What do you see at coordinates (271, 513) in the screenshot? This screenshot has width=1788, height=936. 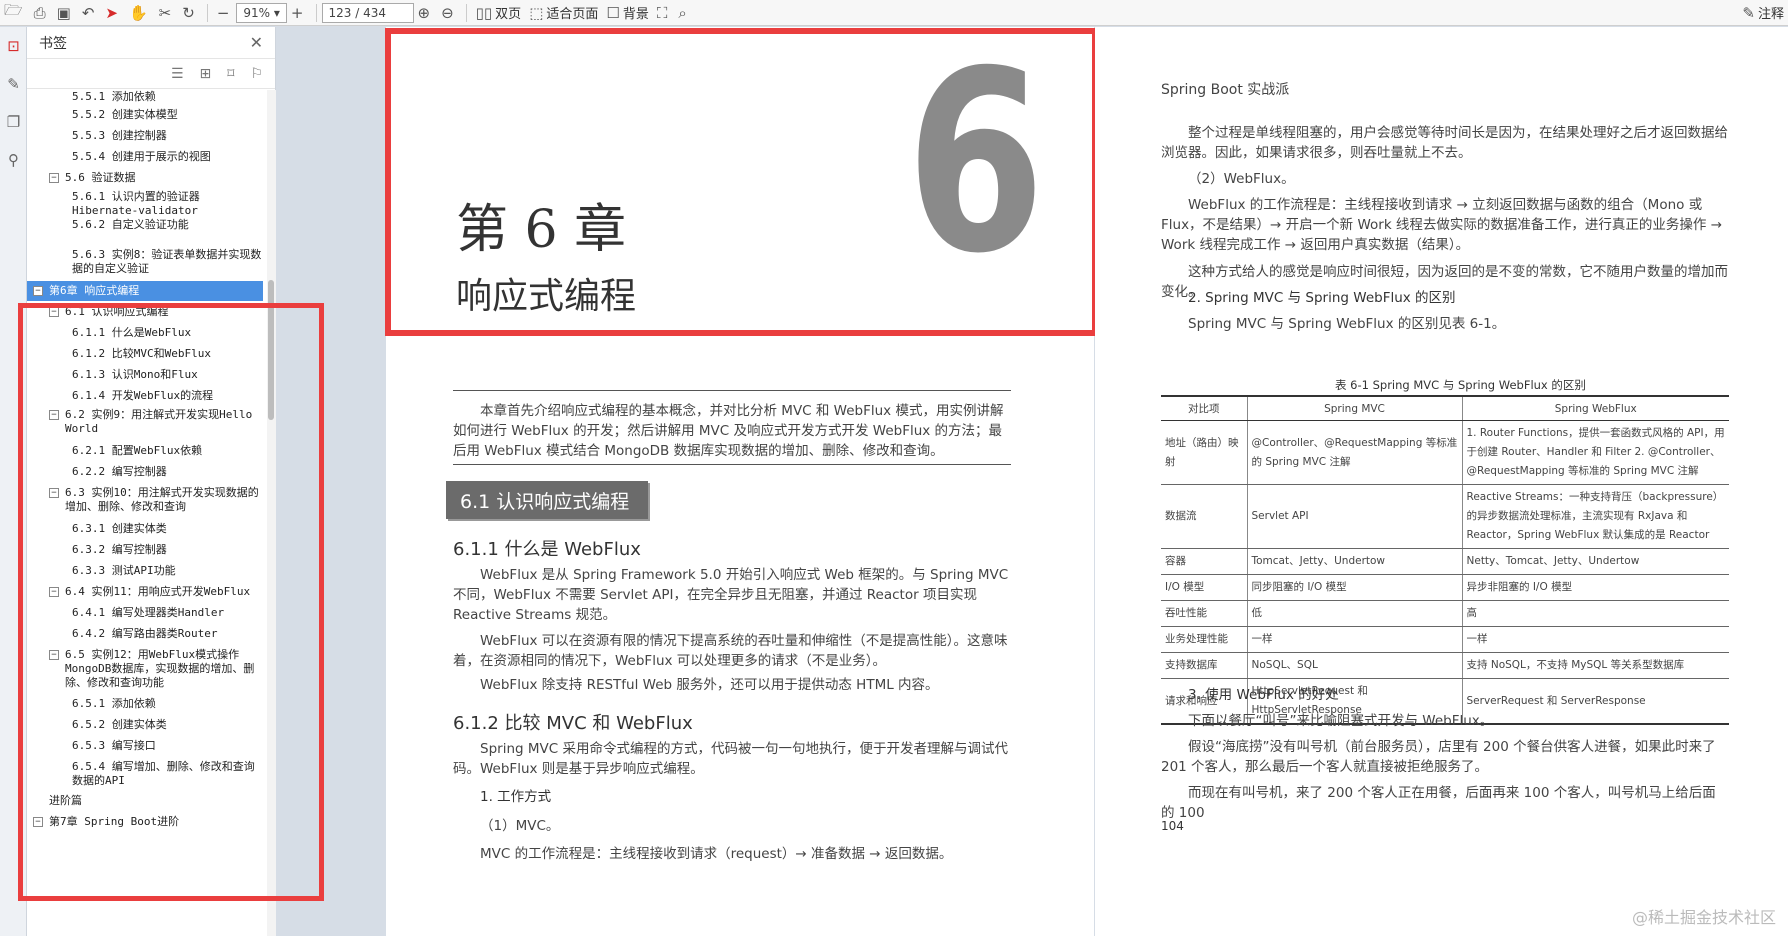 I see `bookmark-scrollbar` at bounding box center [271, 513].